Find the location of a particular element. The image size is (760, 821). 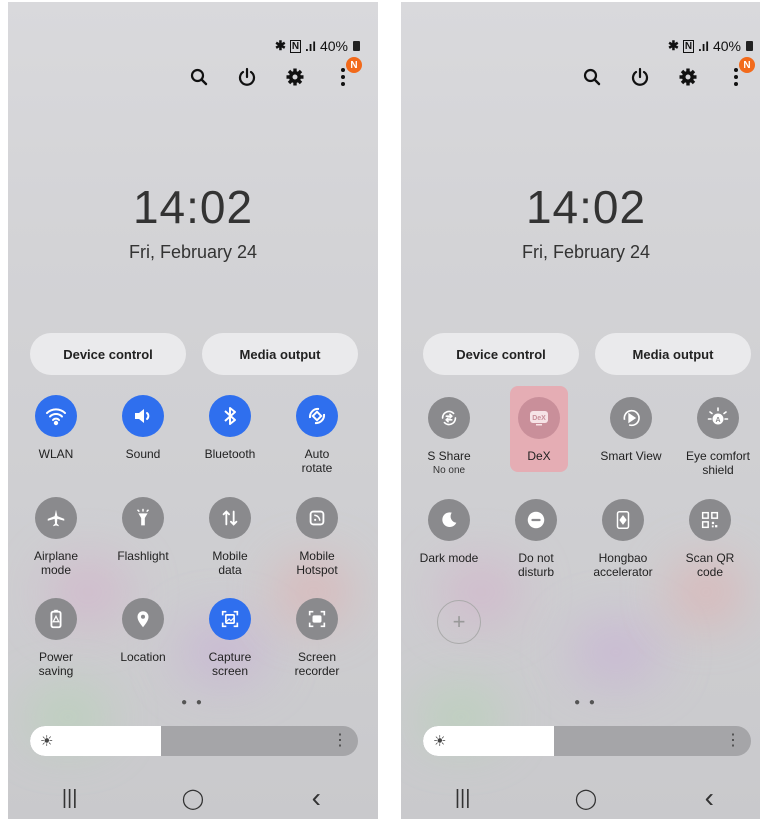

flashlight-icon is located at coordinates (143, 518).